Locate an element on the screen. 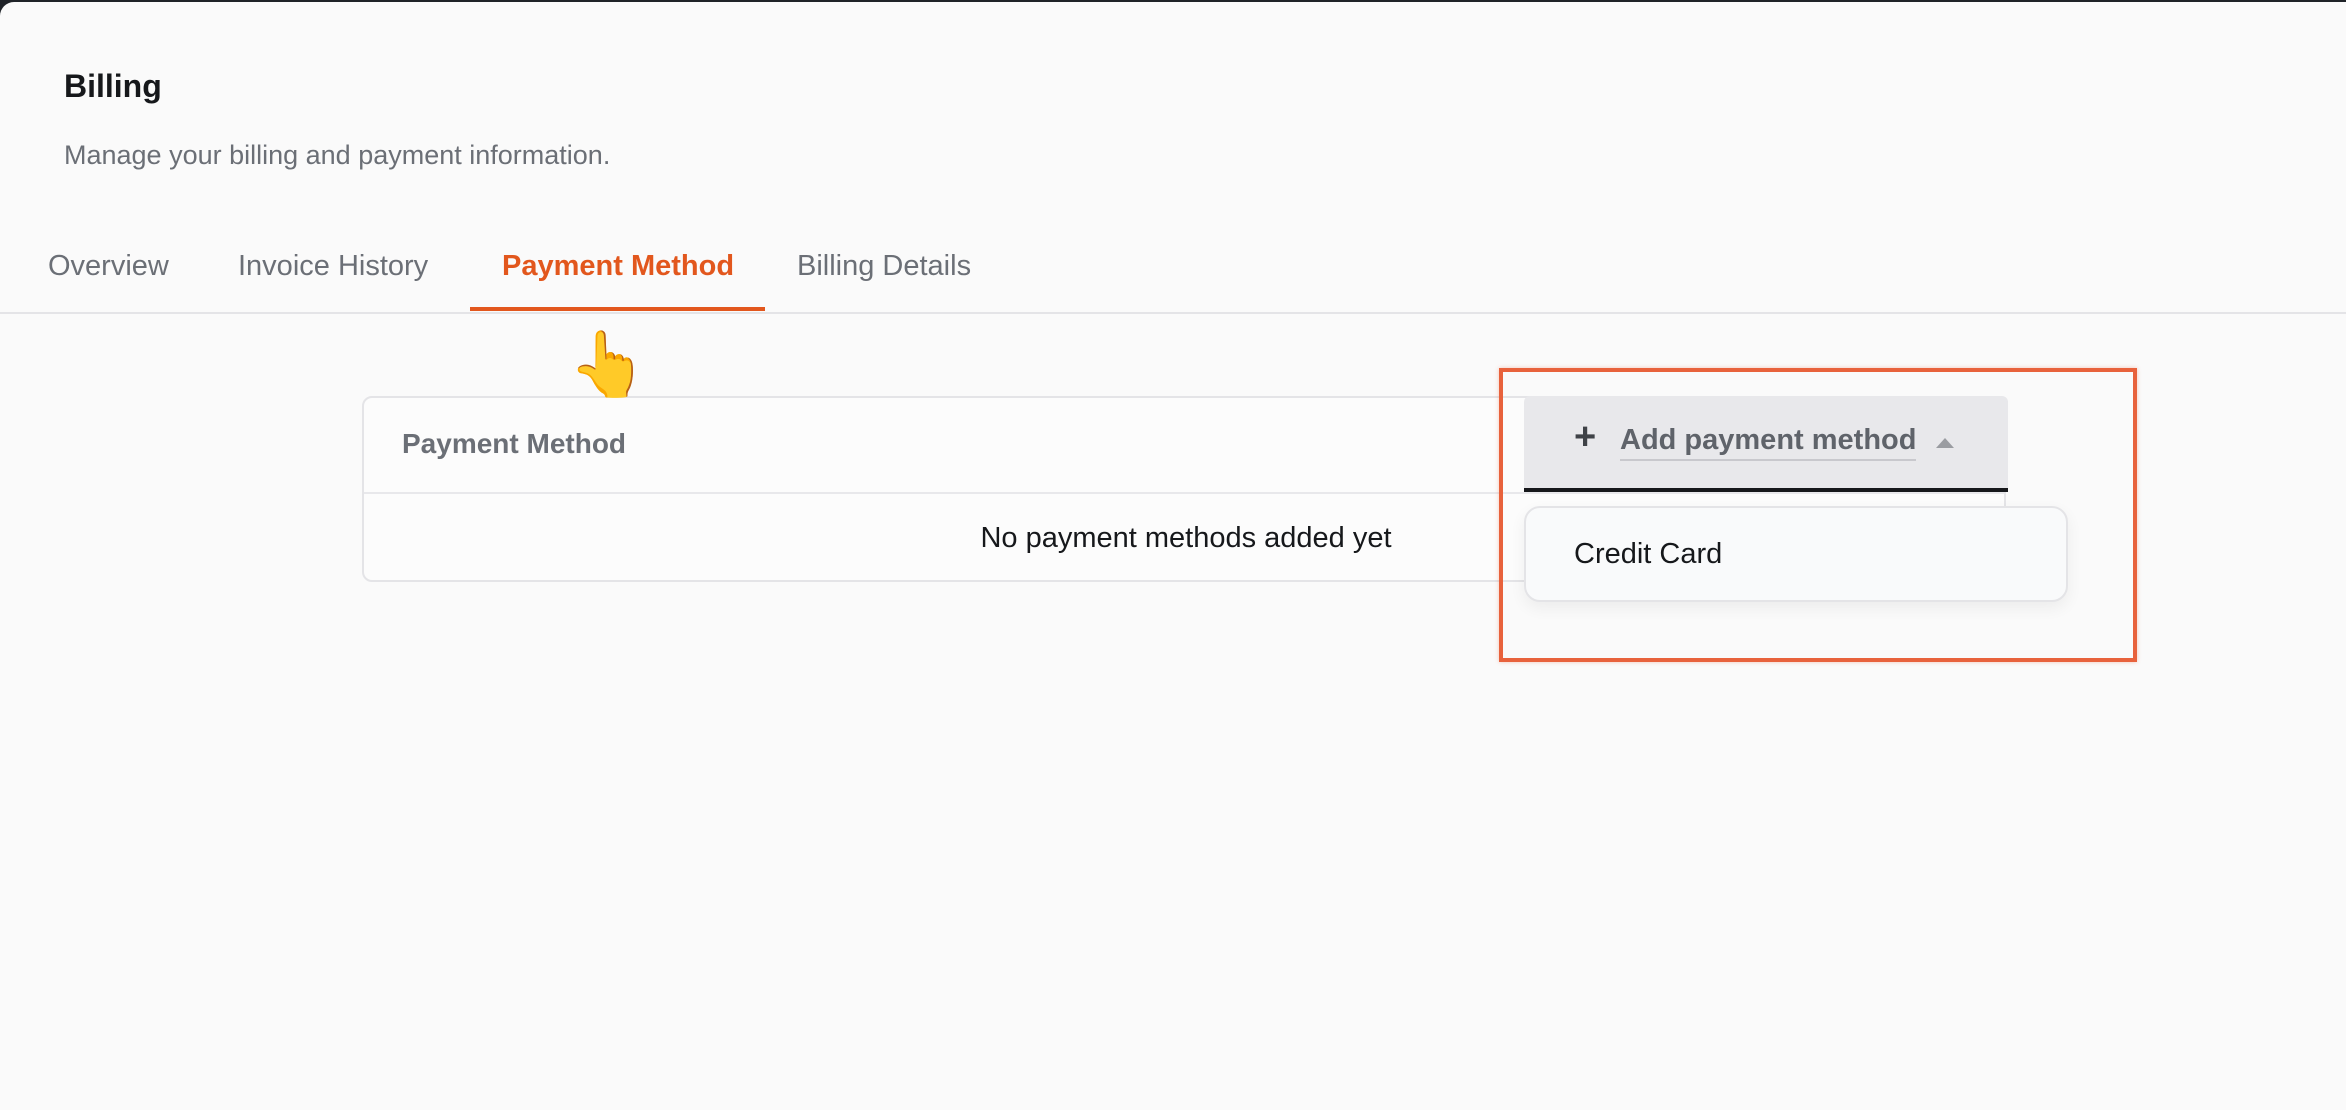 This screenshot has height=1110, width=2346. caret-up-icon is located at coordinates (1945, 443).